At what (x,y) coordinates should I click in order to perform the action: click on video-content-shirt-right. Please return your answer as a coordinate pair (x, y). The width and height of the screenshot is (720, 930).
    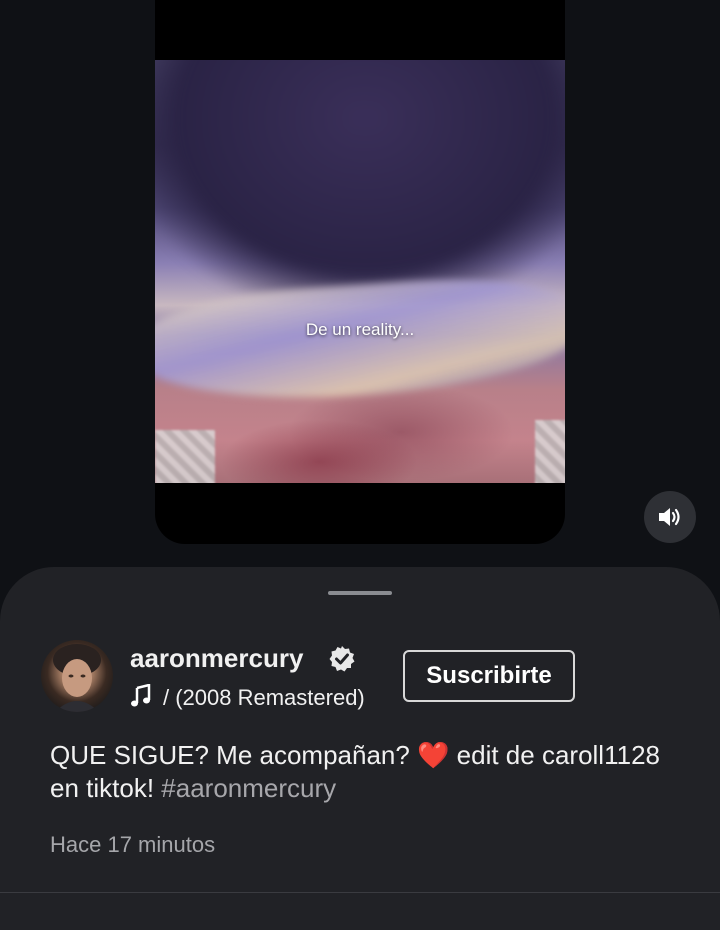
    Looking at the image, I should click on (550, 451).